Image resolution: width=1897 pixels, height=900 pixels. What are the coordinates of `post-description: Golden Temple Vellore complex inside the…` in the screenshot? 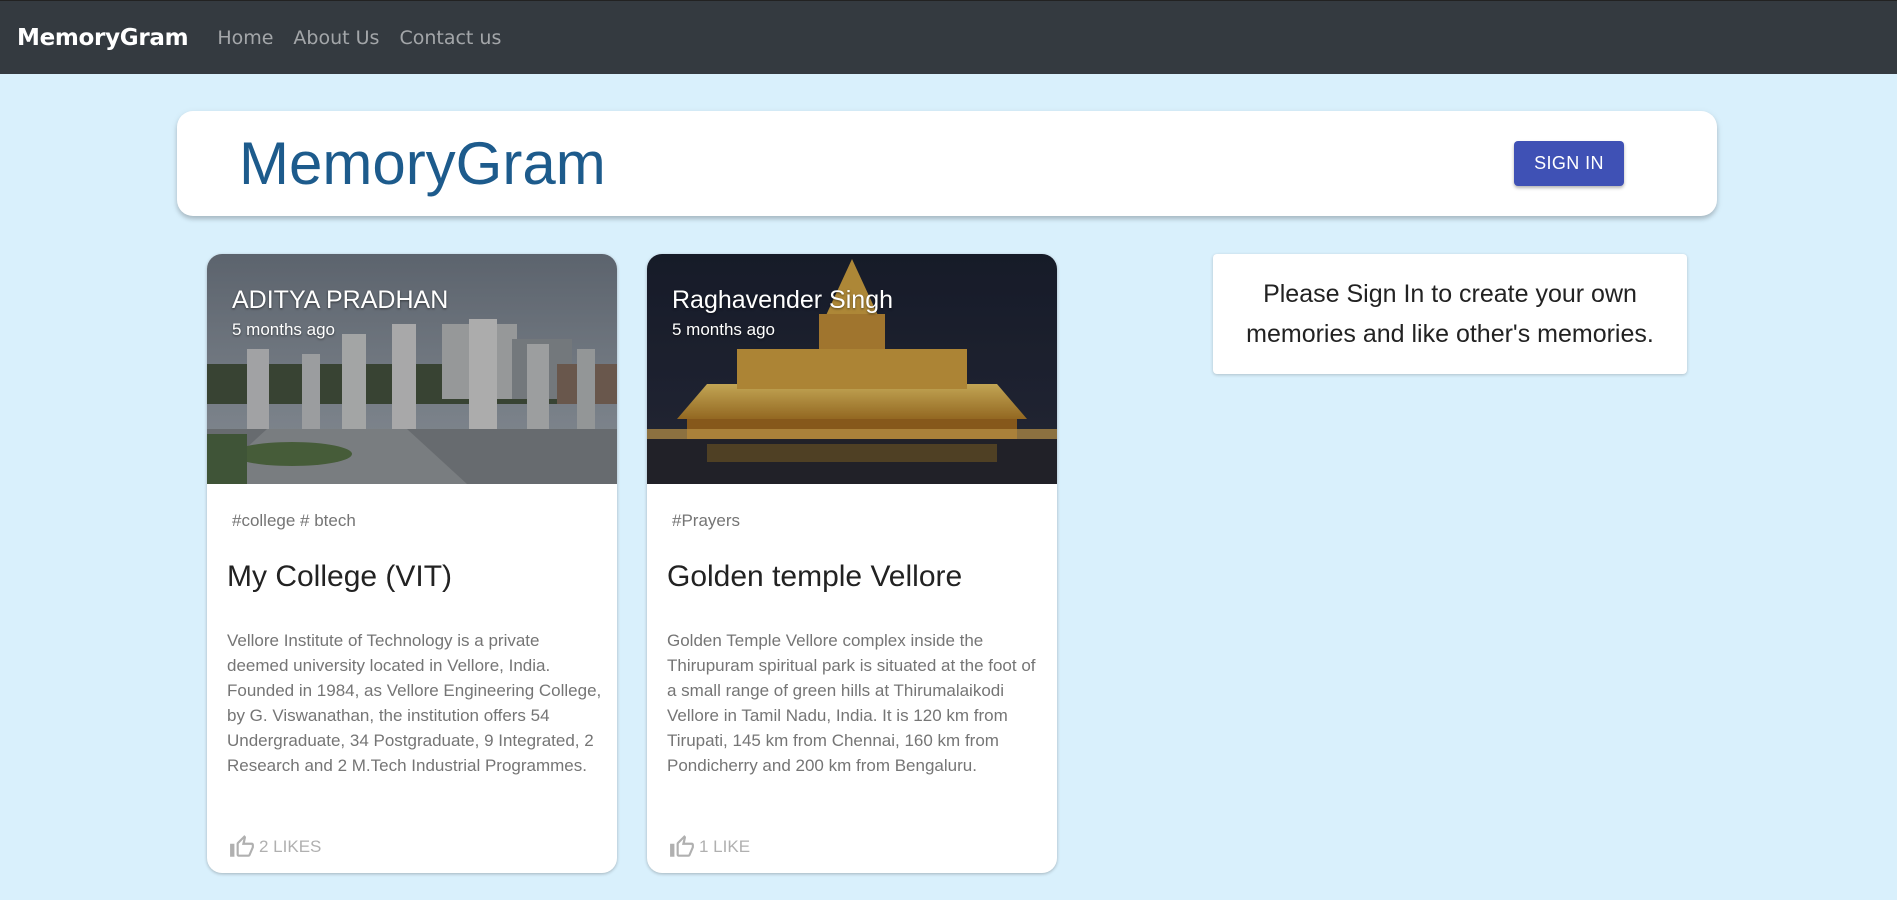 It's located at (851, 703).